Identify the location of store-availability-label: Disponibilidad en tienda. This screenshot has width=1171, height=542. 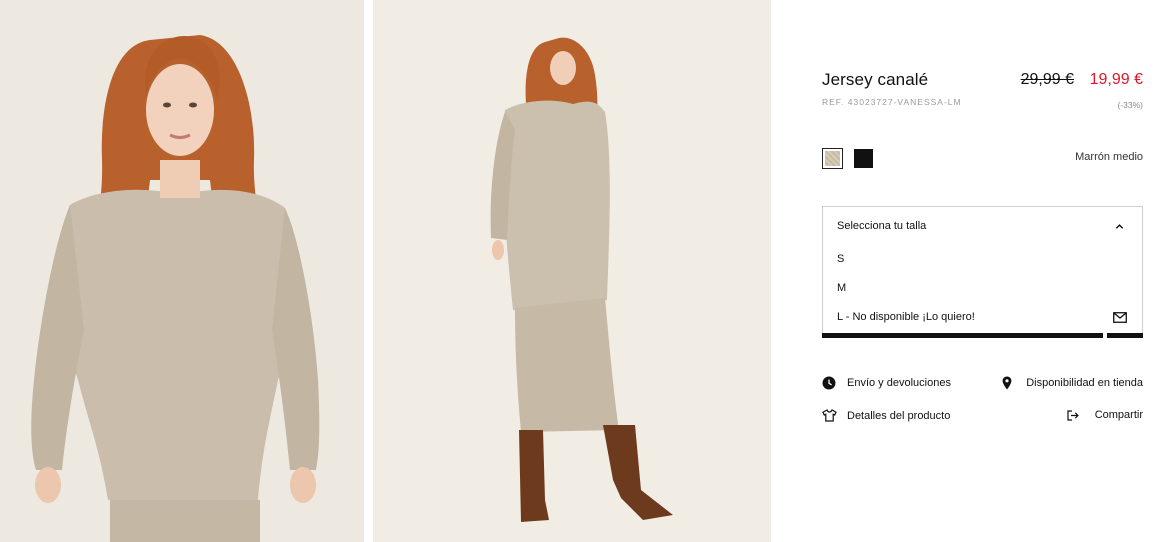
(1084, 383).